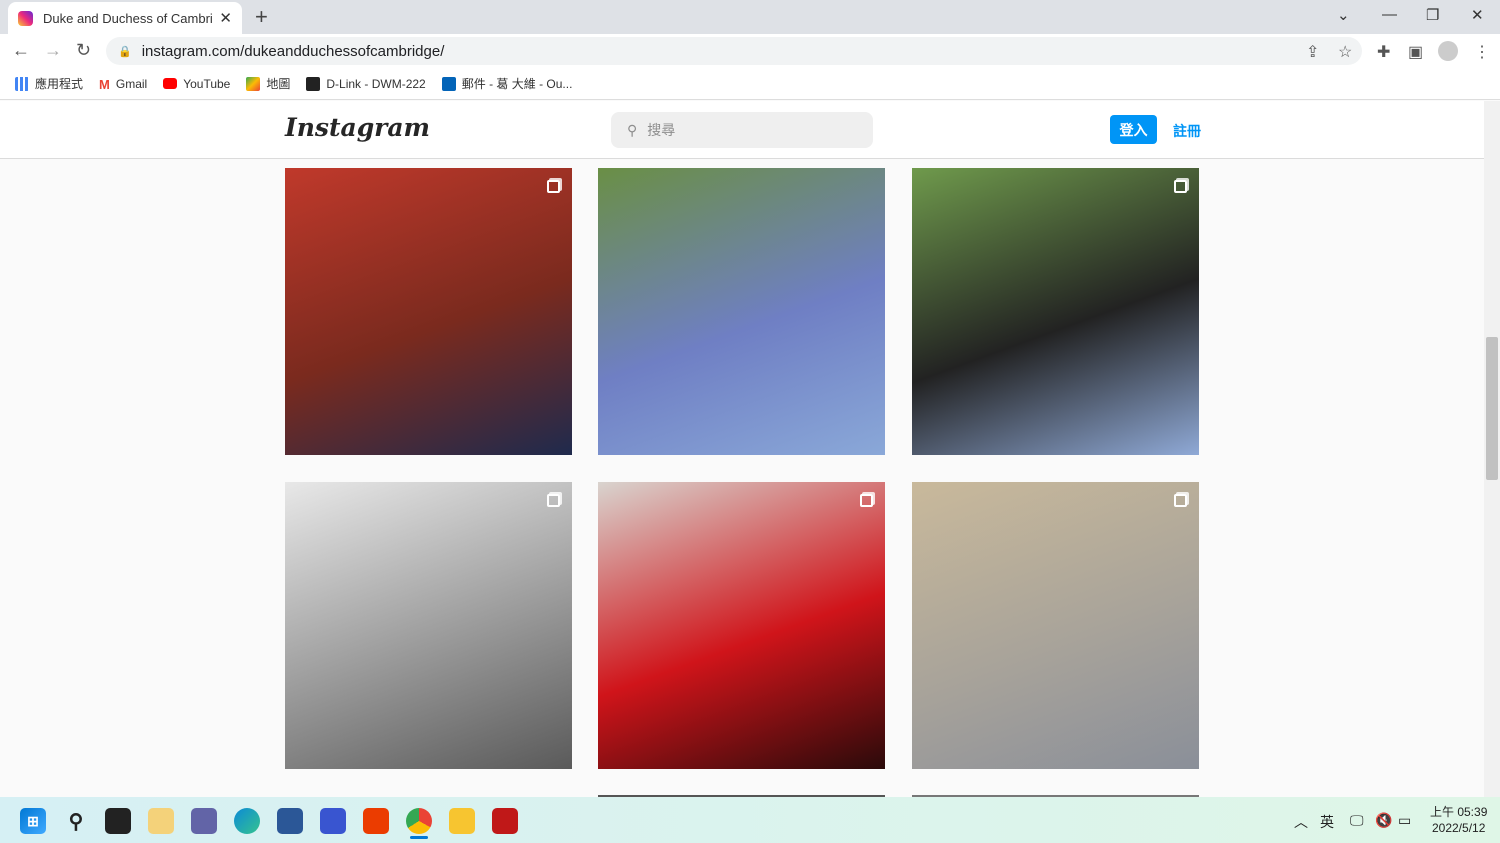 Image resolution: width=1500 pixels, height=843 pixels. Describe the element at coordinates (261, 17) in the screenshot. I see `new-tab-button: +` at that location.